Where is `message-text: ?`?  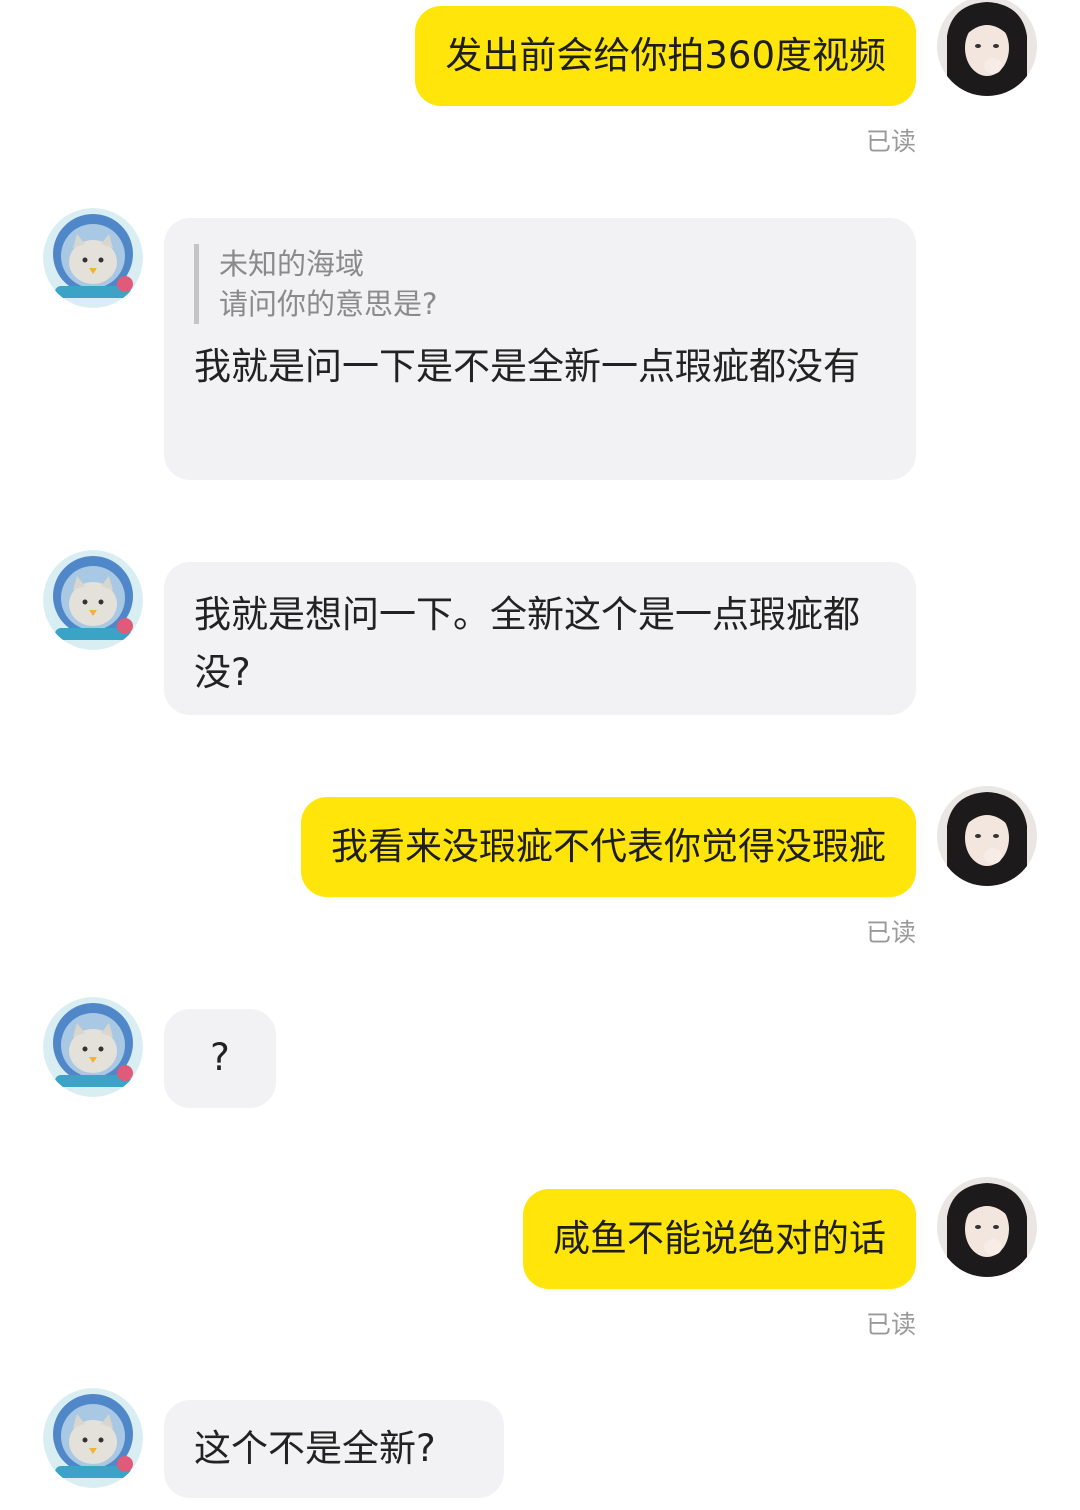
message-text: ? is located at coordinates (220, 1057).